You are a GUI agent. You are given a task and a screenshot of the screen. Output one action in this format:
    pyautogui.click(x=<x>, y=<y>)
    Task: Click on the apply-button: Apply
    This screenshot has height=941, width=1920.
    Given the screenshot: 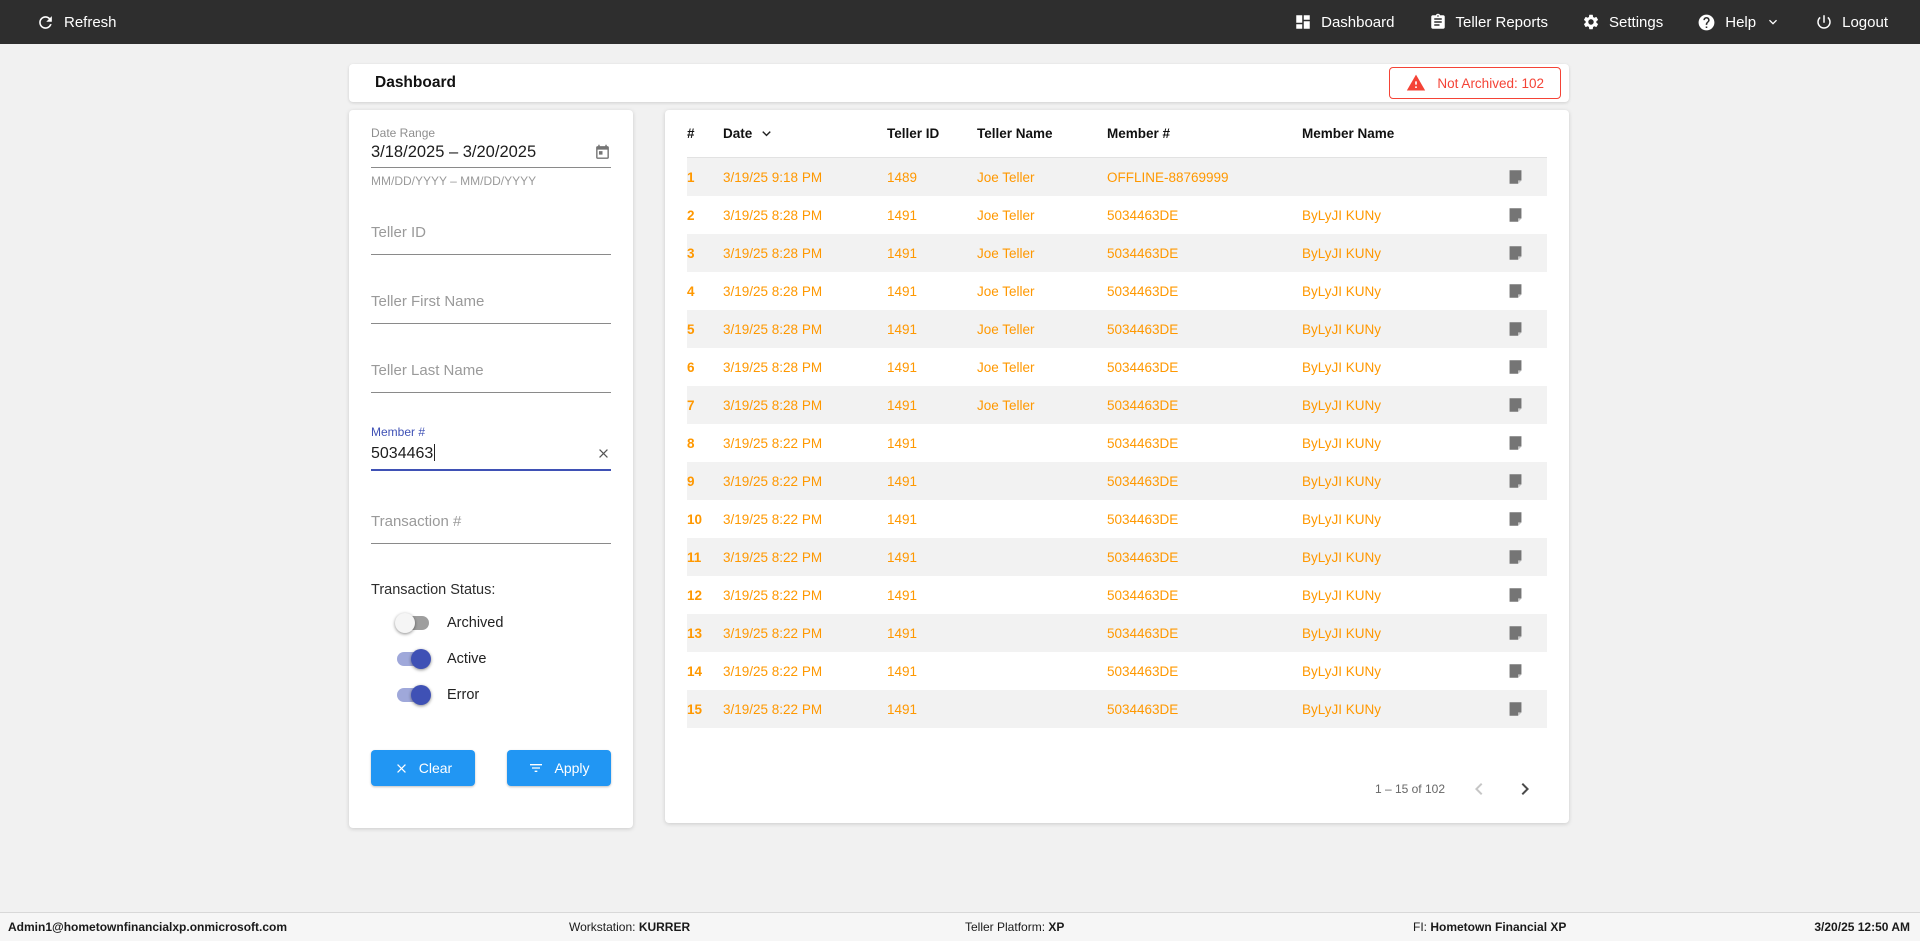 What is the action you would take?
    pyautogui.click(x=559, y=768)
    